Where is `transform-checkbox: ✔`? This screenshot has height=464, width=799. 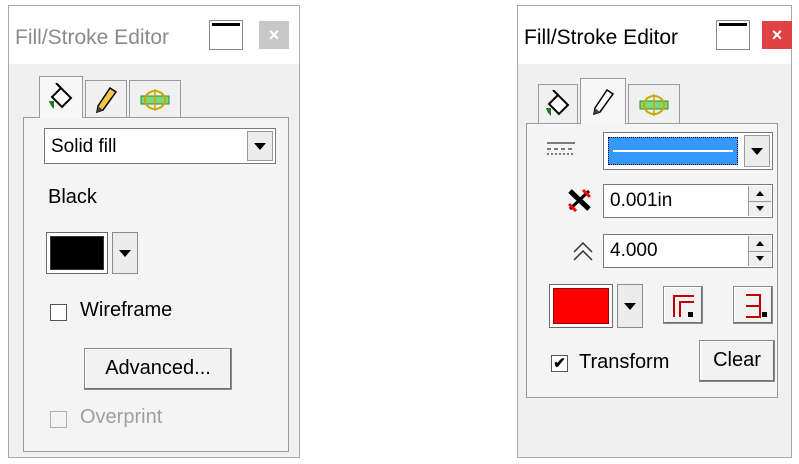
transform-checkbox: ✔ is located at coordinates (559, 363).